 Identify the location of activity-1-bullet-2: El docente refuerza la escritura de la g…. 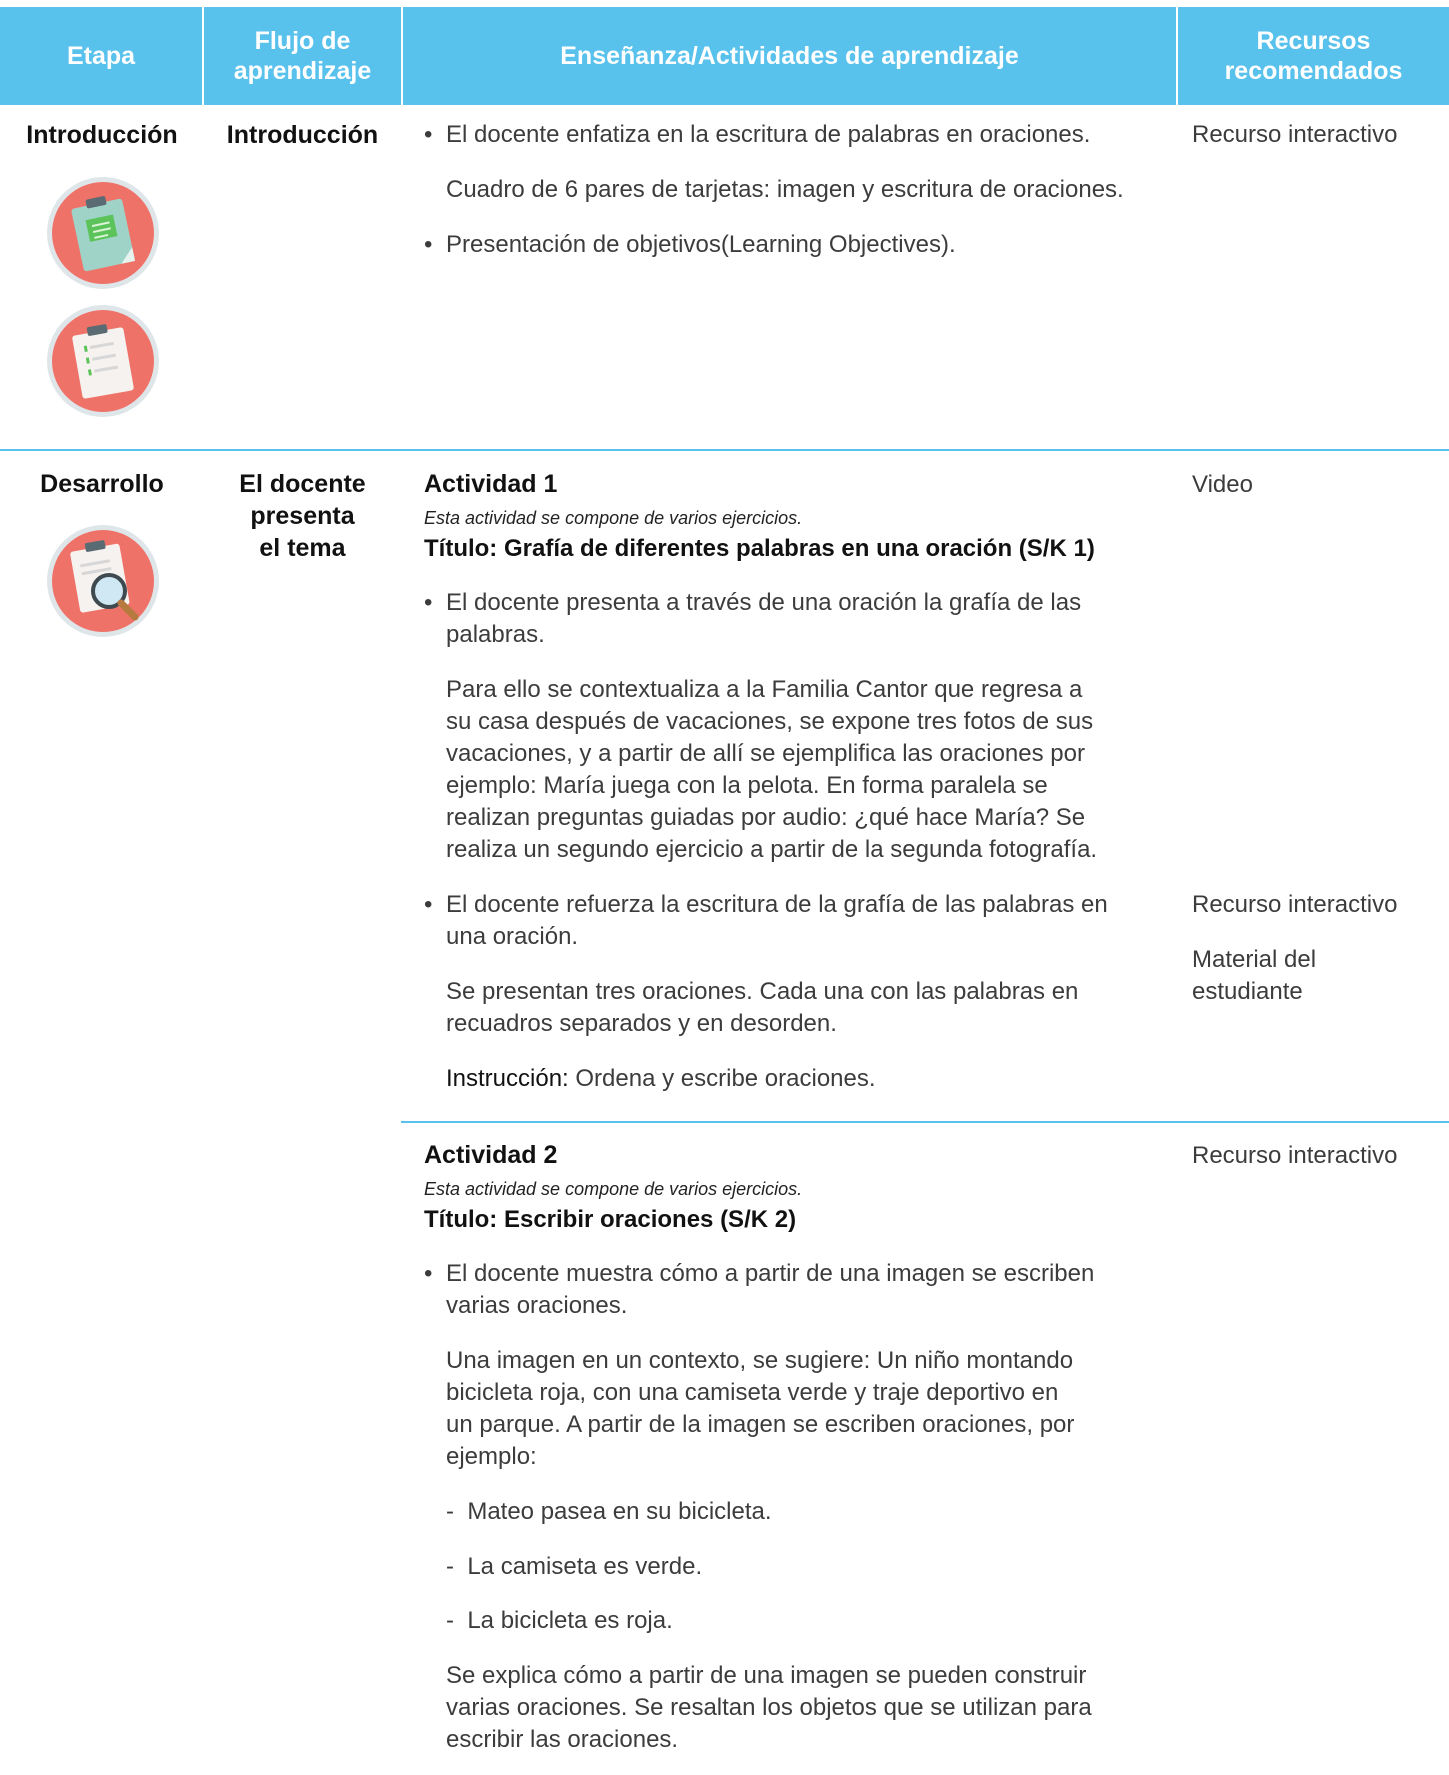
(777, 921).